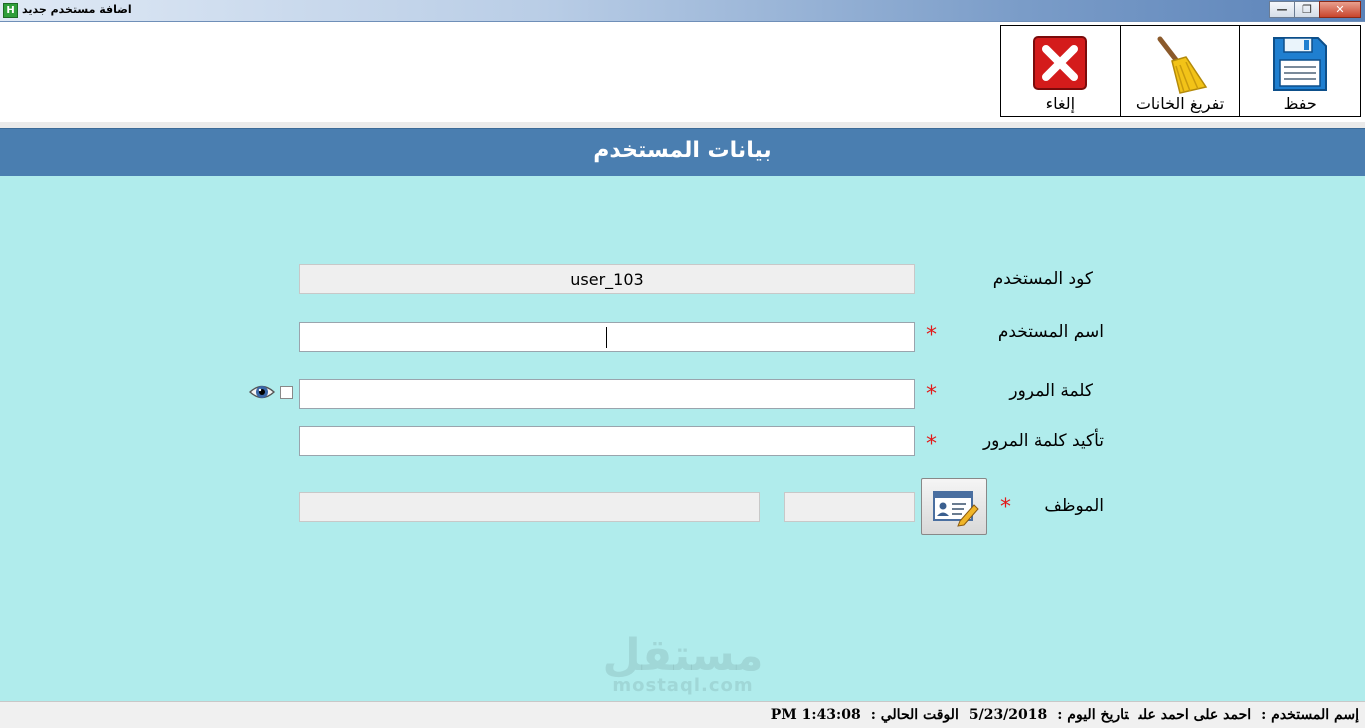 This screenshot has width=1365, height=728. I want to click on clear-fields-button: تفريغ الخانات, so click(1181, 71).